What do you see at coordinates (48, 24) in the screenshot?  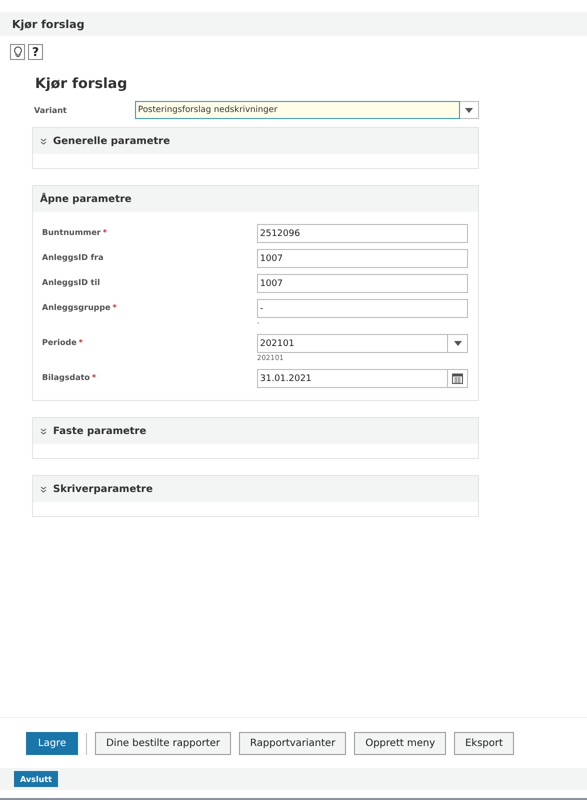 I see `page-title: Kjør forslag` at bounding box center [48, 24].